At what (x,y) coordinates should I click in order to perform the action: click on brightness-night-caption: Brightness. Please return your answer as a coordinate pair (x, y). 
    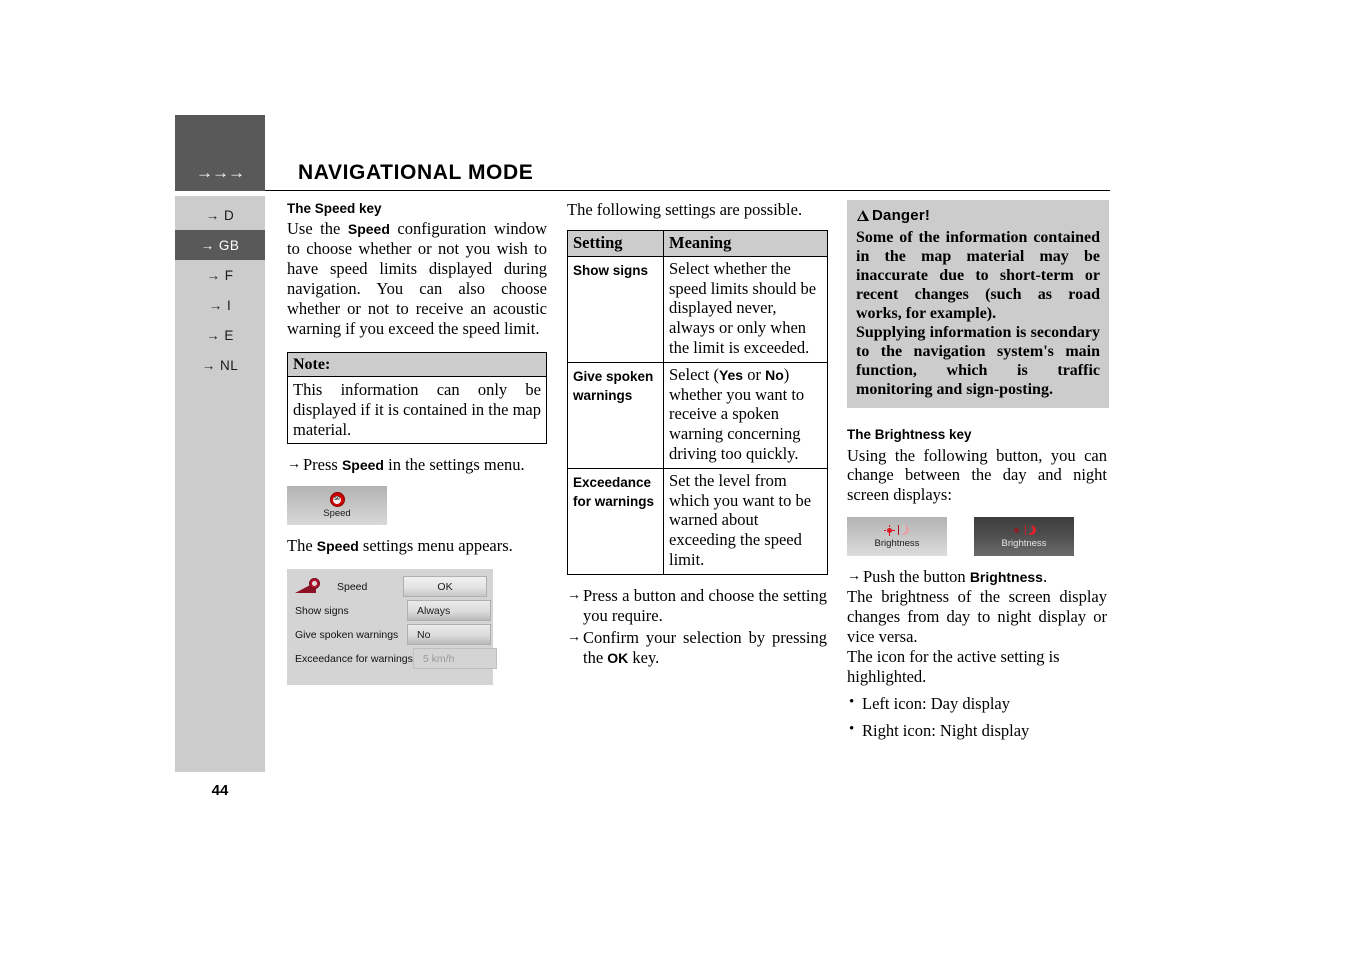
    Looking at the image, I should click on (1024, 544).